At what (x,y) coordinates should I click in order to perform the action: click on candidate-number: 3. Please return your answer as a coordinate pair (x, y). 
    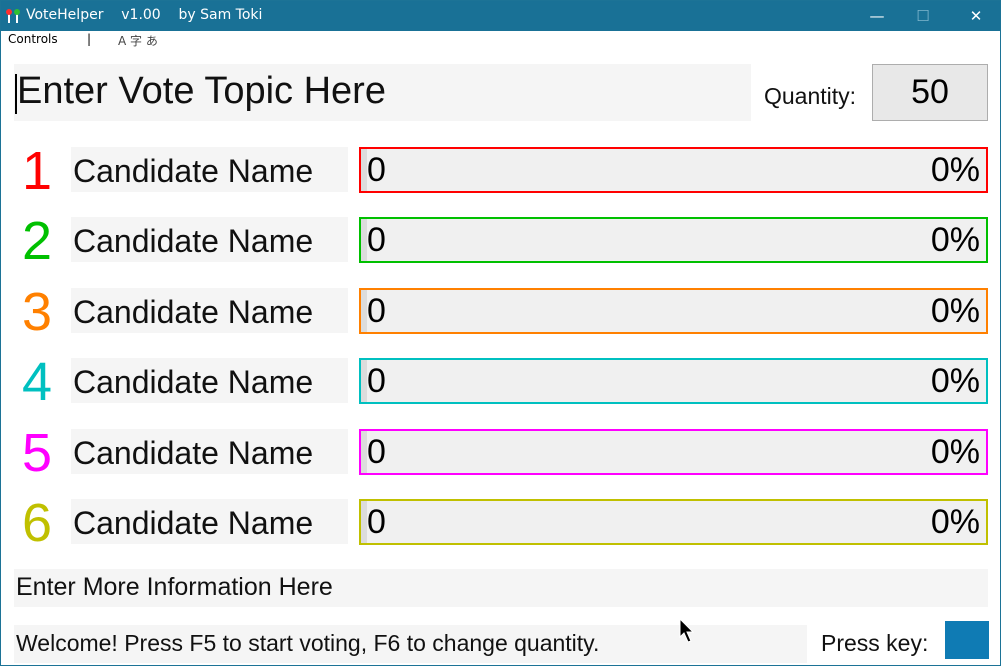
    Looking at the image, I should click on (37, 312).